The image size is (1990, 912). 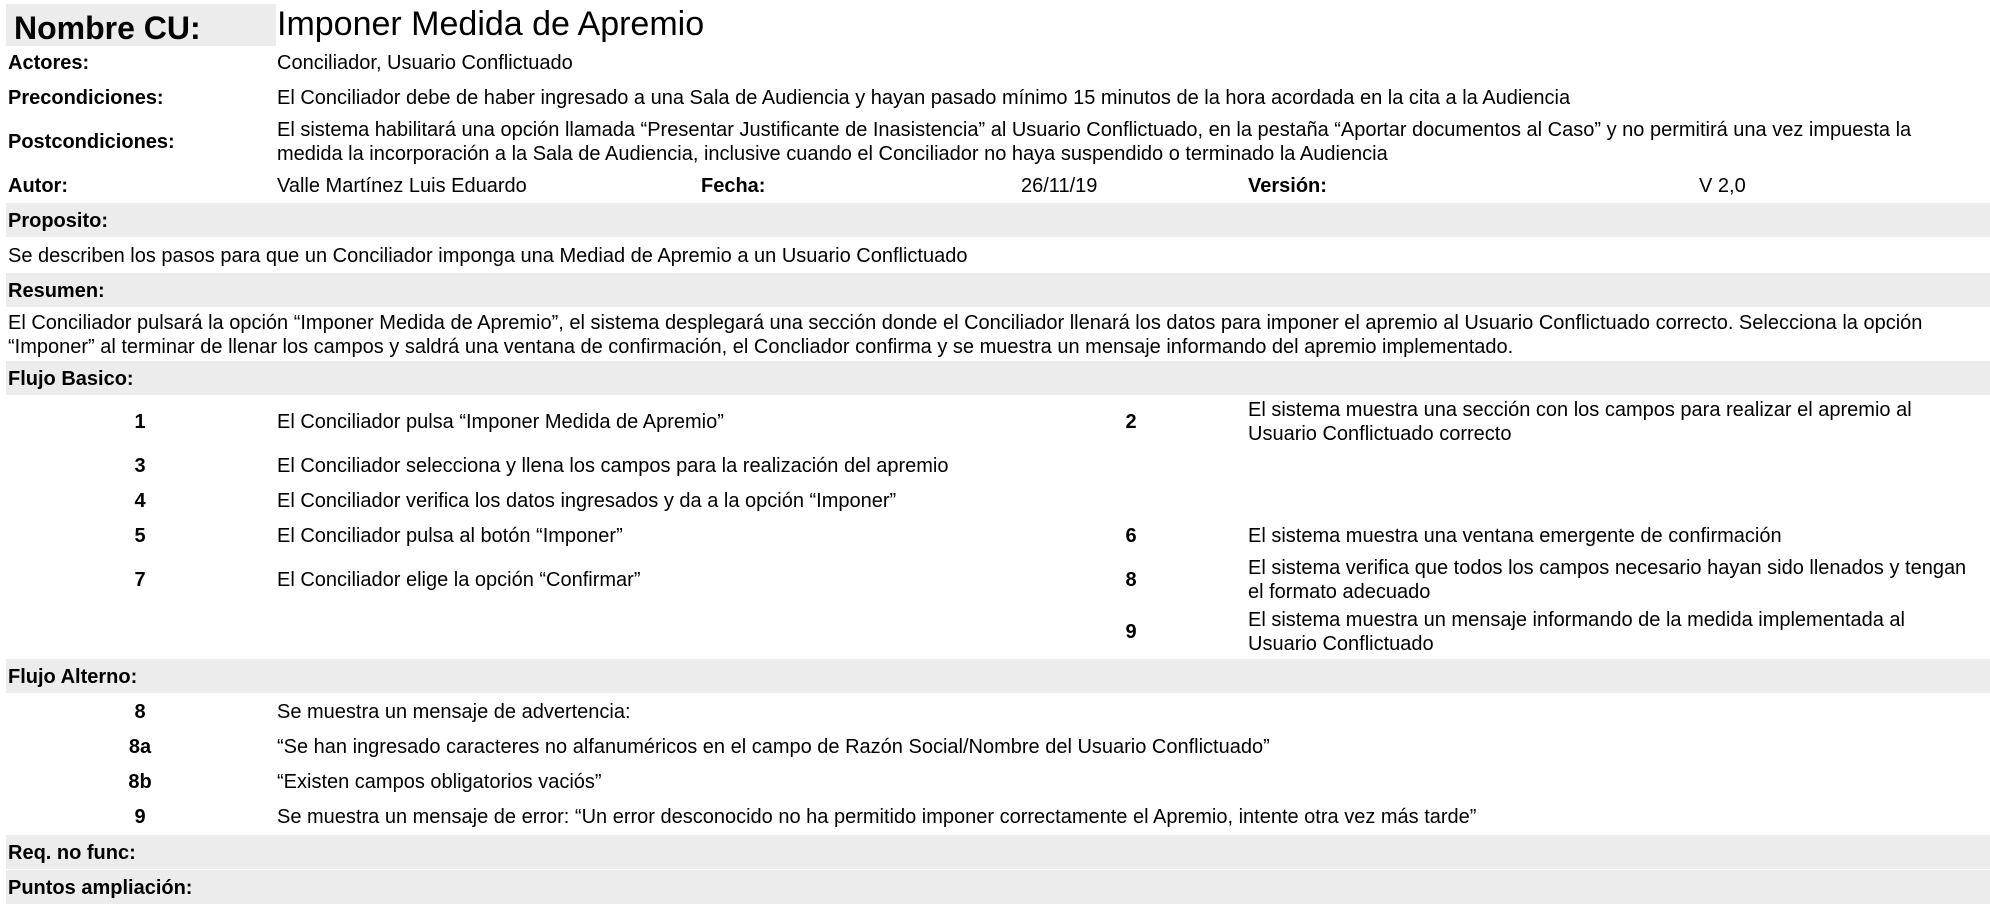 I want to click on basic-step-number: 6, so click(x=1131, y=536).